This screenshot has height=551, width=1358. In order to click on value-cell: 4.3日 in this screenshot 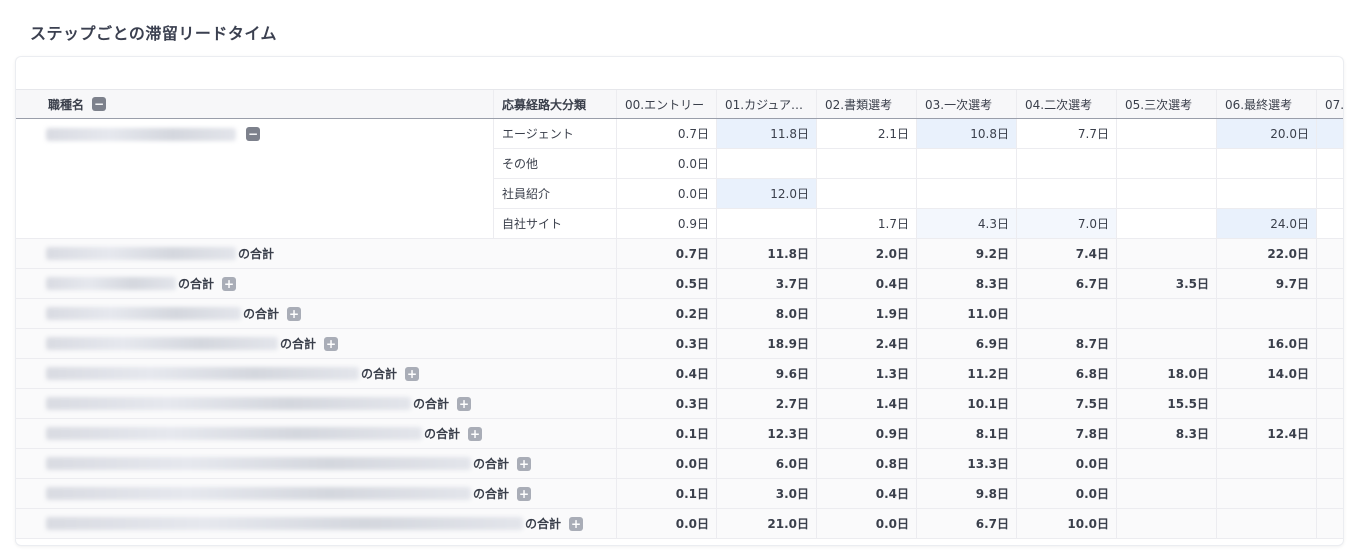, I will do `click(966, 223)`.